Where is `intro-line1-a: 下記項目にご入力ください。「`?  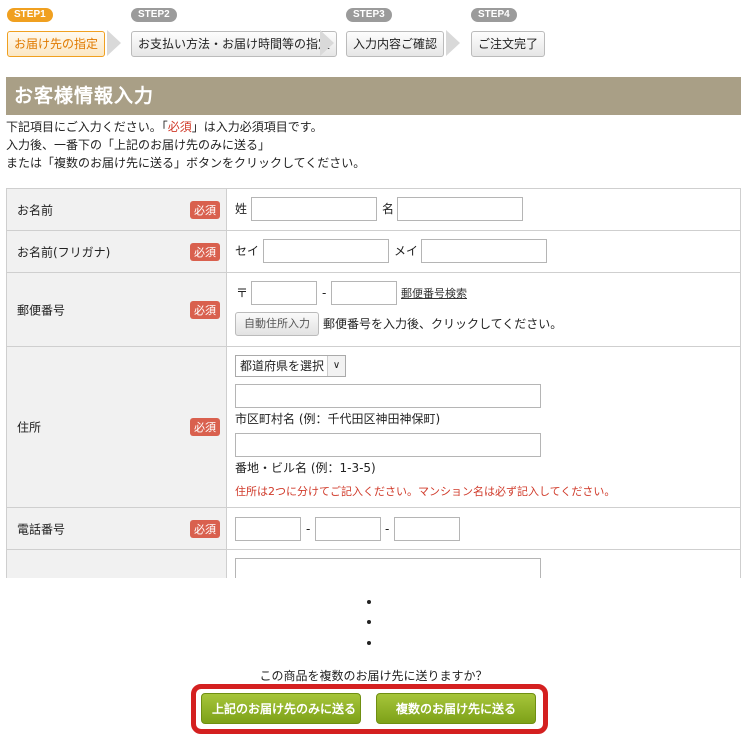
intro-line1-a: 下記項目にご入力ください。「 is located at coordinates (87, 127).